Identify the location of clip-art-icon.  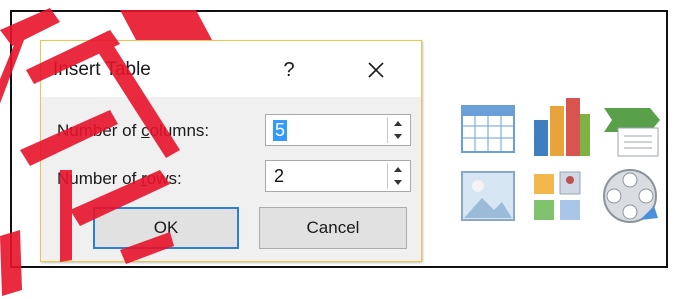
(558, 197).